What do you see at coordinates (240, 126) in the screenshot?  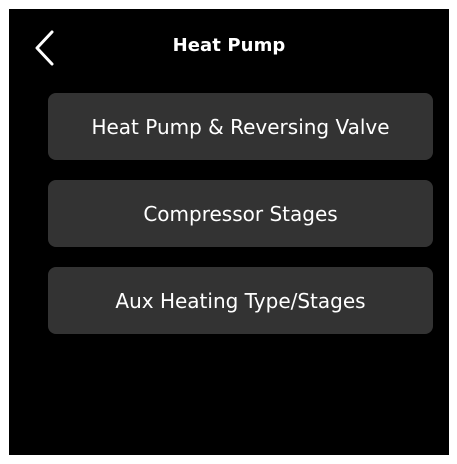 I see `menu-item-heat-pump-reversing-valve: Heat Pump & Reversing Valve` at bounding box center [240, 126].